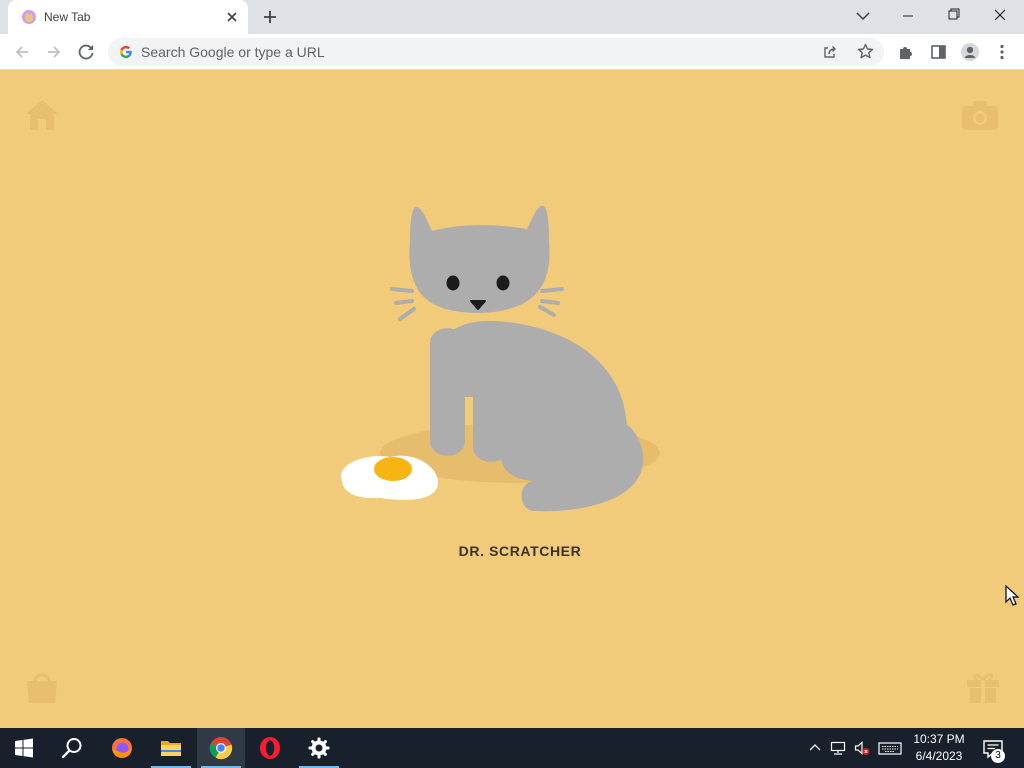  What do you see at coordinates (980, 115) in the screenshot?
I see `camera-icon` at bounding box center [980, 115].